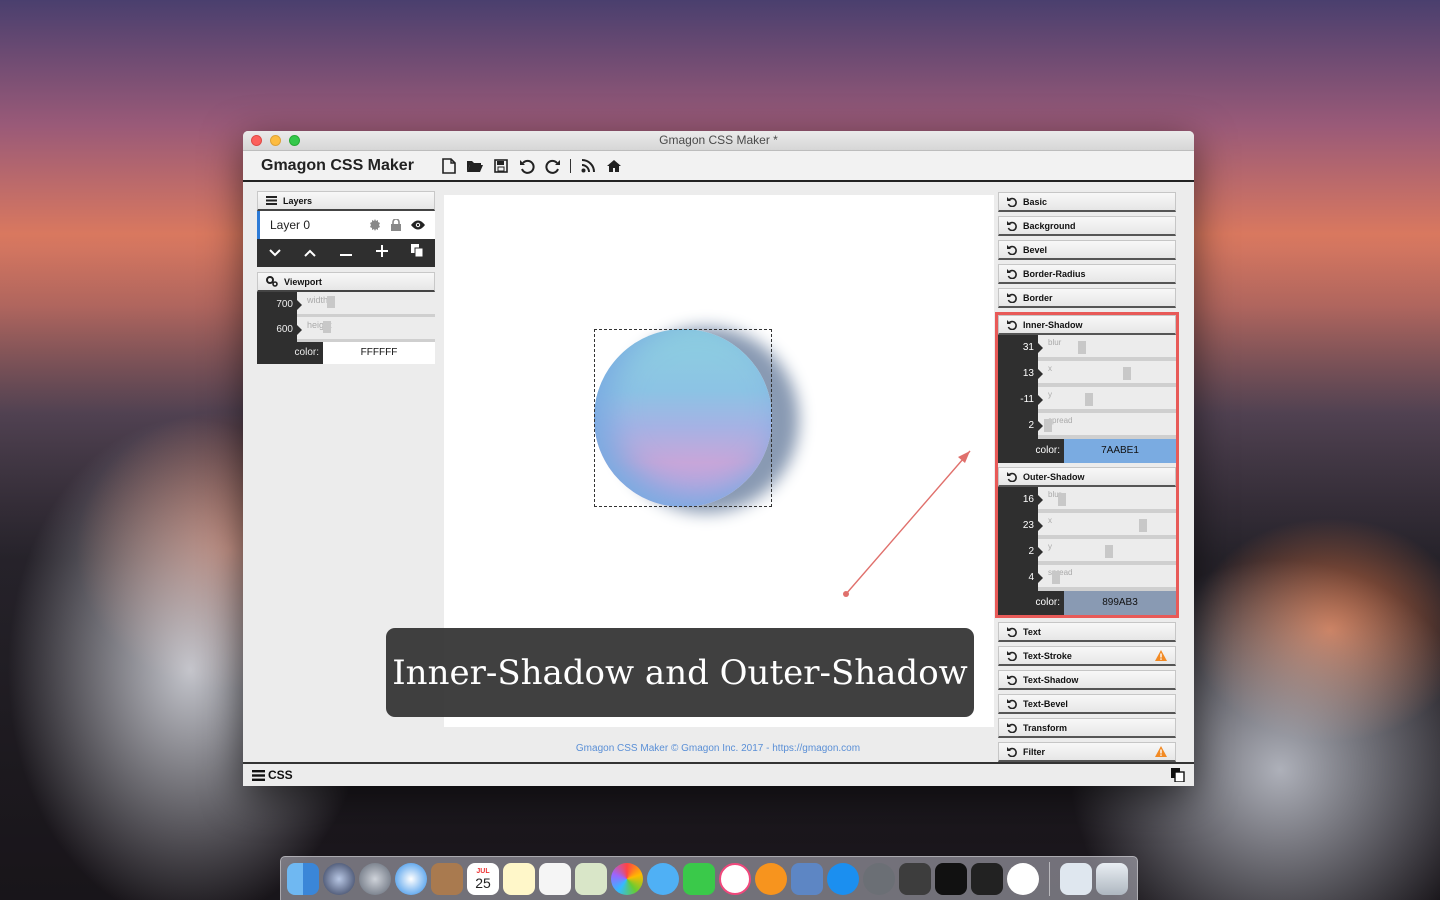 This screenshot has height=900, width=1440. Describe the element at coordinates (951, 878) in the screenshot. I see `terminal-icon` at that location.